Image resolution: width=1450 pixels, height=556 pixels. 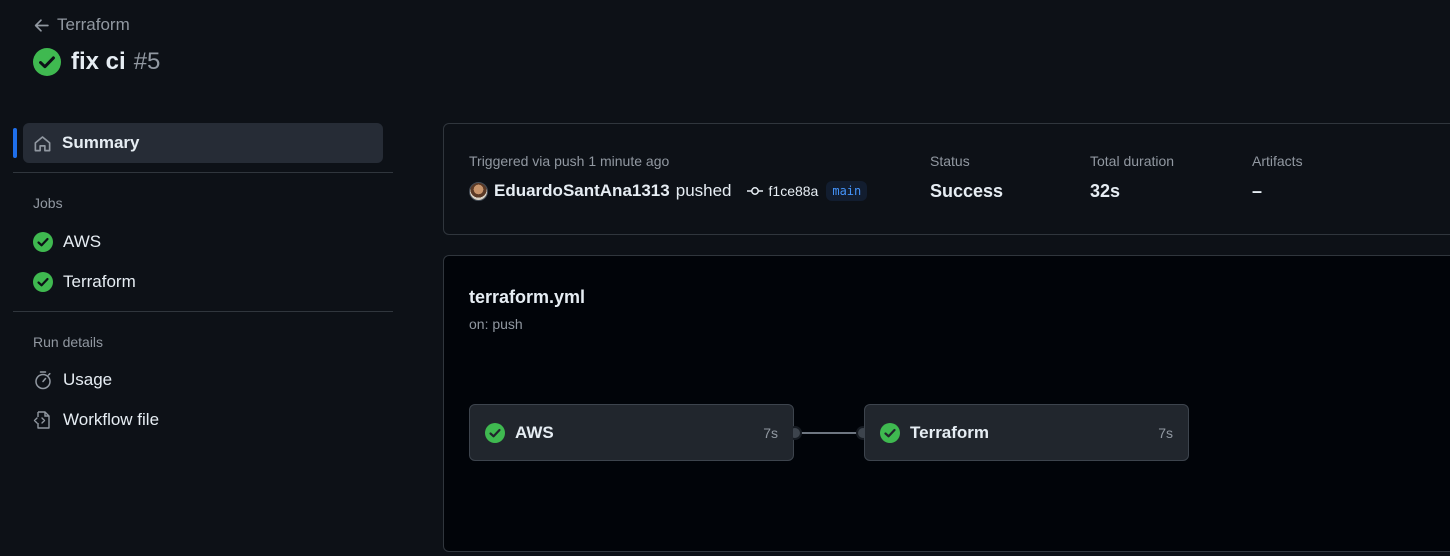 I want to click on jobs-section-label: Jobs, so click(x=48, y=203).